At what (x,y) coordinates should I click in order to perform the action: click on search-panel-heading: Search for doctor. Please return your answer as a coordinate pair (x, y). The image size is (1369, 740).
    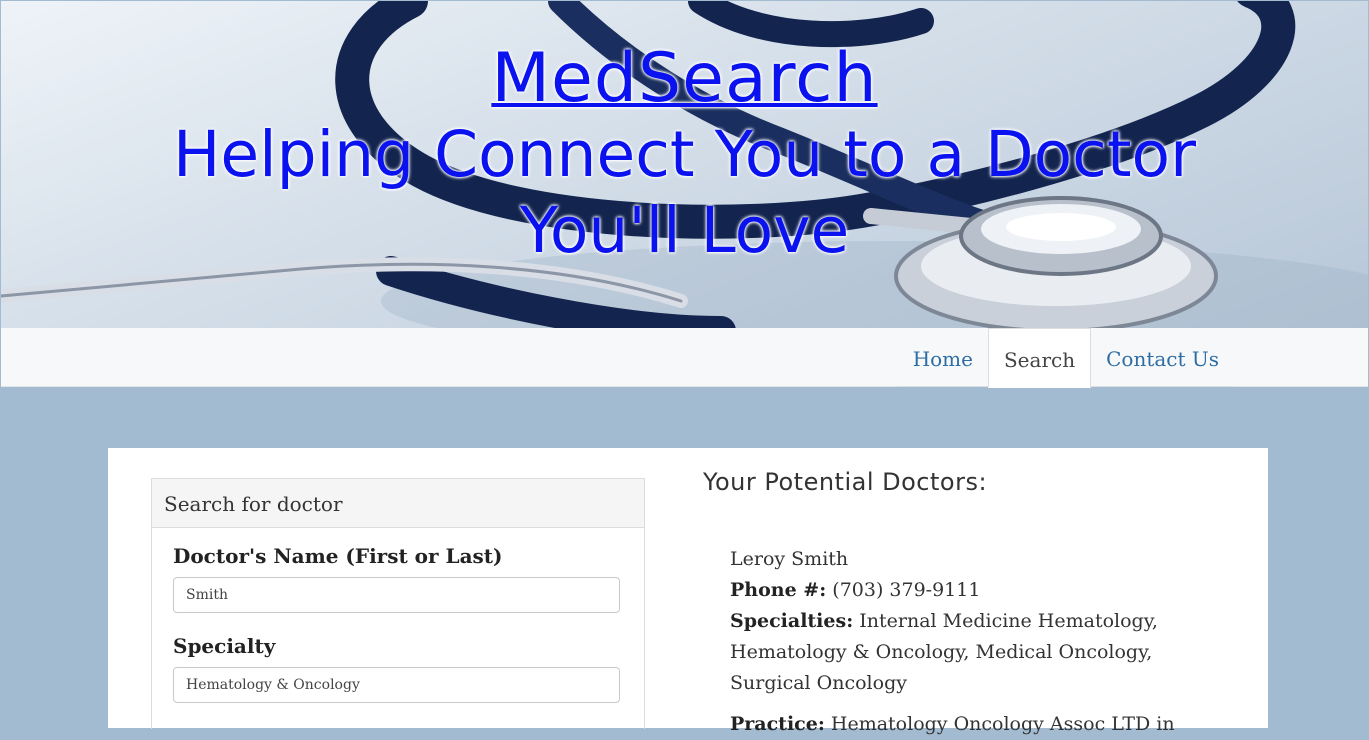
    Looking at the image, I should click on (398, 503).